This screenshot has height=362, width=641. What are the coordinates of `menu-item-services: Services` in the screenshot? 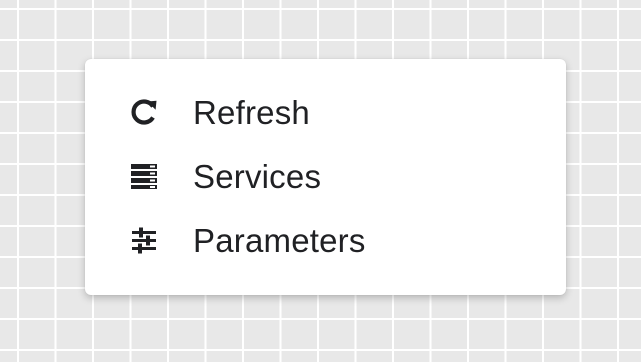 It's located at (325, 176).